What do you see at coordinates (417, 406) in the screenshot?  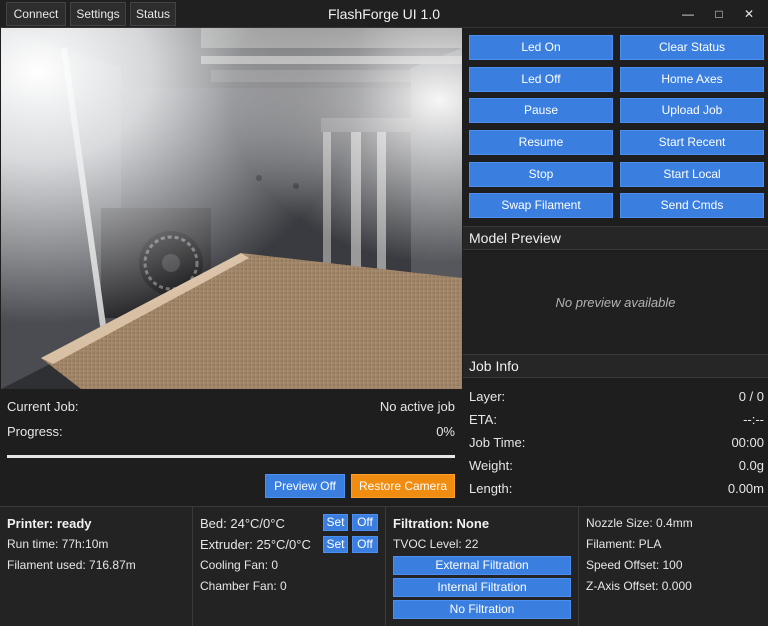 I see `current-job-value: No active job` at bounding box center [417, 406].